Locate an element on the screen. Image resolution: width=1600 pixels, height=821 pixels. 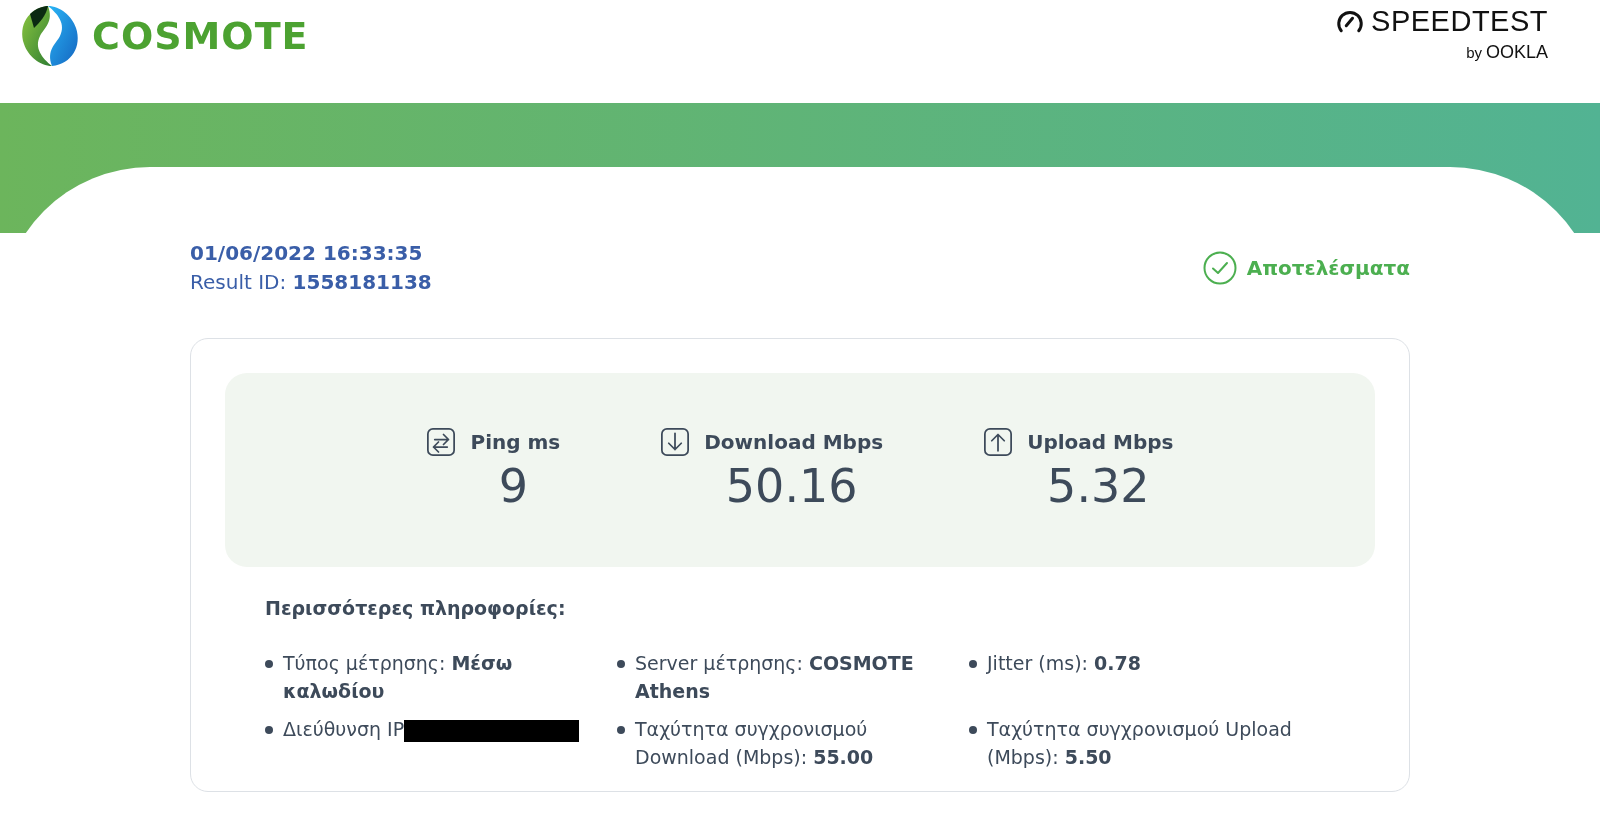
check-circle-icon is located at coordinates (1219, 268).